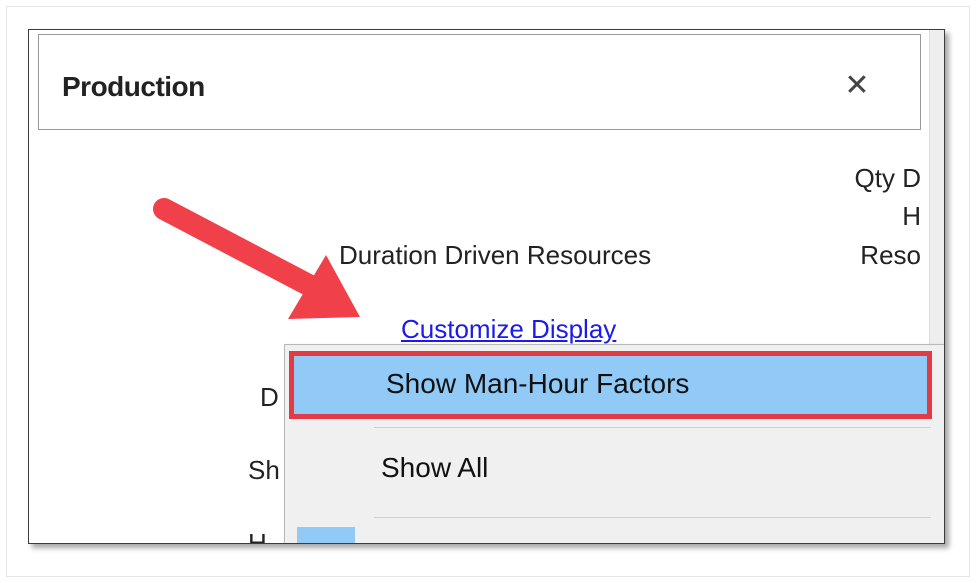 This screenshot has height=583, width=977. Describe the element at coordinates (256, 258) in the screenshot. I see `red-arrow-icon` at that location.